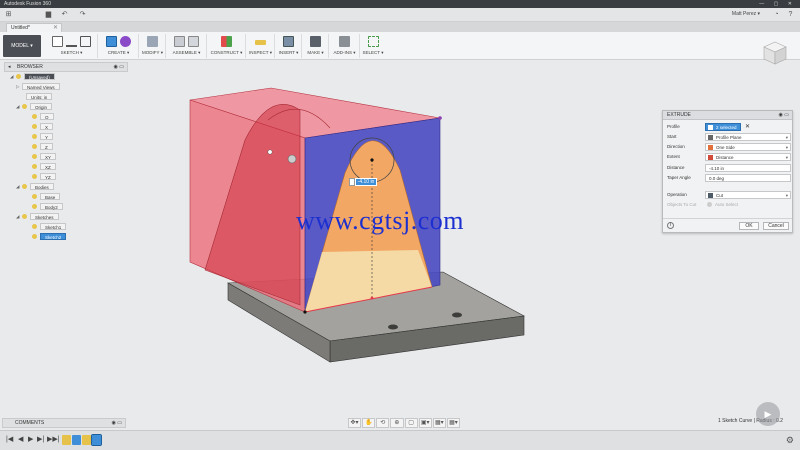 The width and height of the screenshot is (800, 450). I want to click on collapse-icon: ◂, so click(9, 67).